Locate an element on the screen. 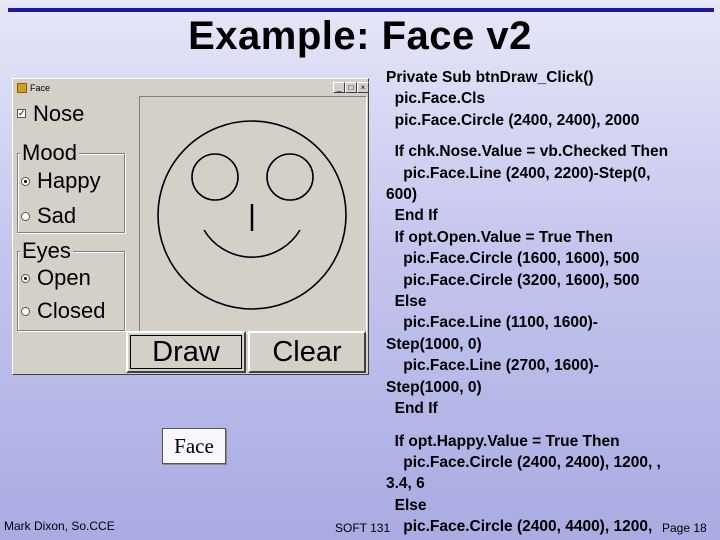 This screenshot has height=540, width=720. code-line: pic.Face.Line (1100, 1600)- is located at coordinates (492, 323).